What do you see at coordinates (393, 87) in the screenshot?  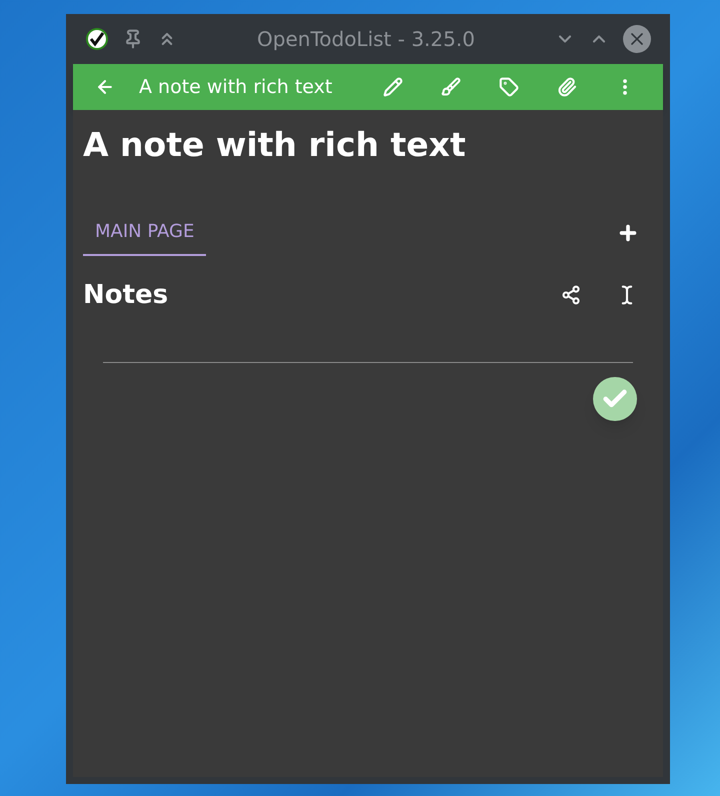 I see `pencil-icon` at bounding box center [393, 87].